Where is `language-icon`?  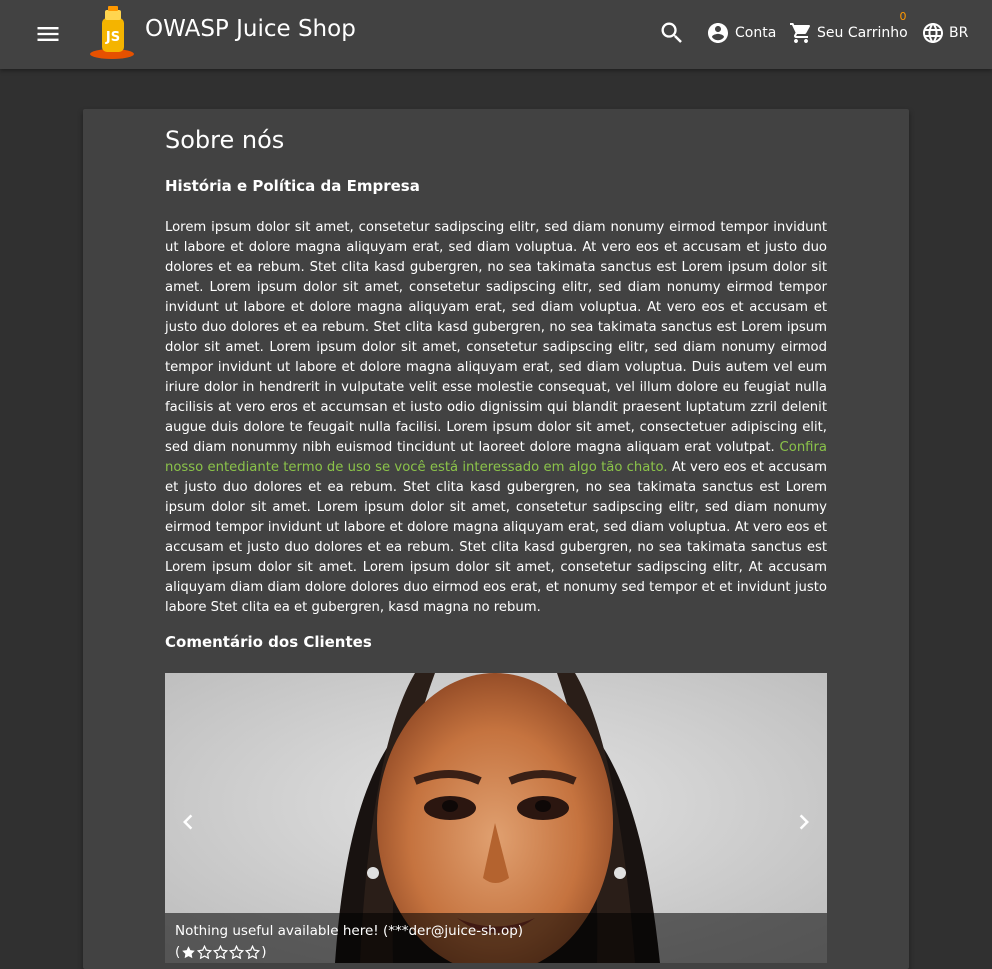 language-icon is located at coordinates (933, 33).